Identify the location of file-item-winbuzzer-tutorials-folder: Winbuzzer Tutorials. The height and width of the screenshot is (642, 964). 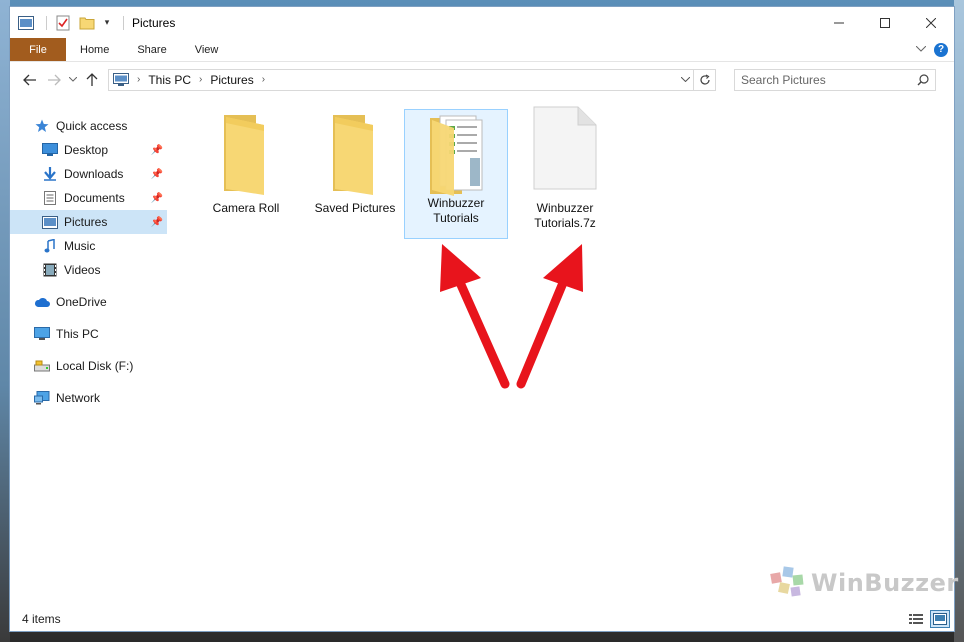
(456, 174).